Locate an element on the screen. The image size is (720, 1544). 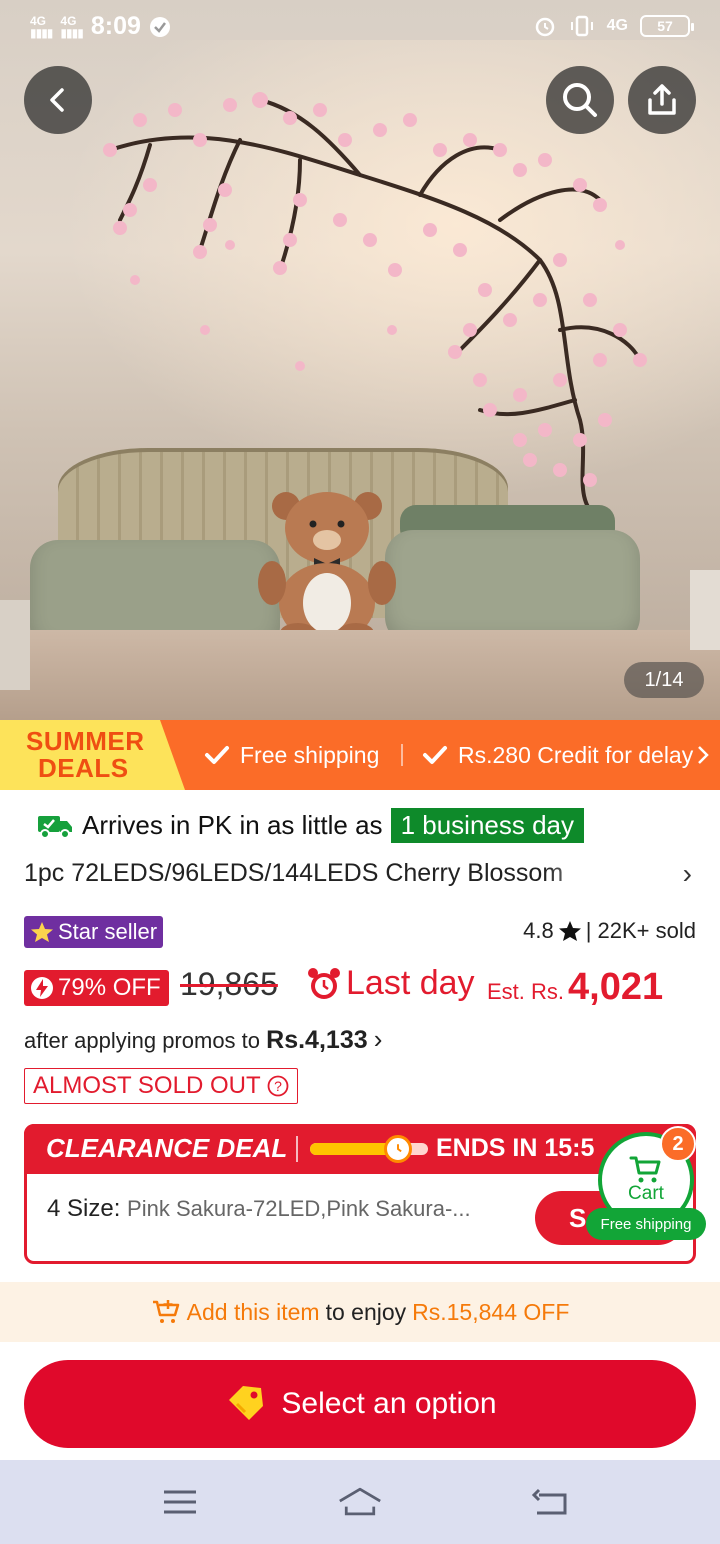
chevron-right-icon is located at coordinates (704, 755).